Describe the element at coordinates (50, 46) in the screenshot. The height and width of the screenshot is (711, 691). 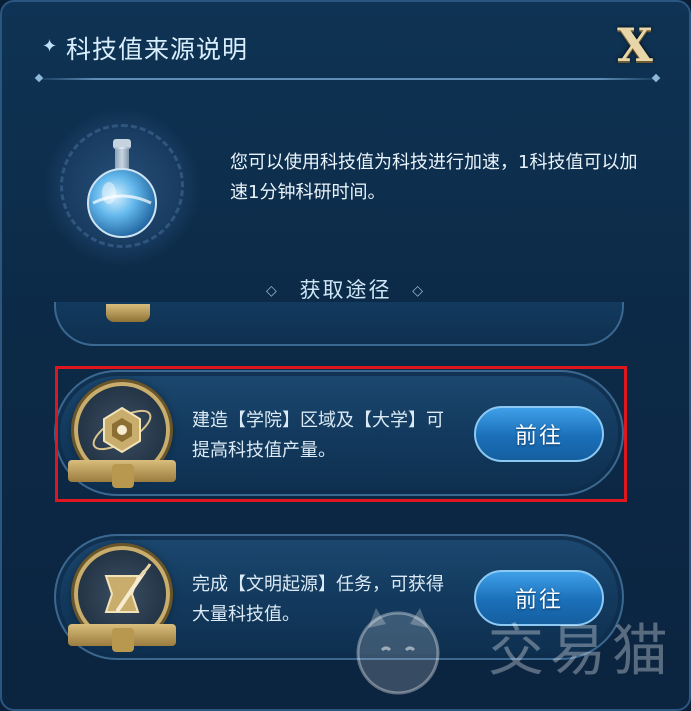
I see `sparkle-icon: ✦` at that location.